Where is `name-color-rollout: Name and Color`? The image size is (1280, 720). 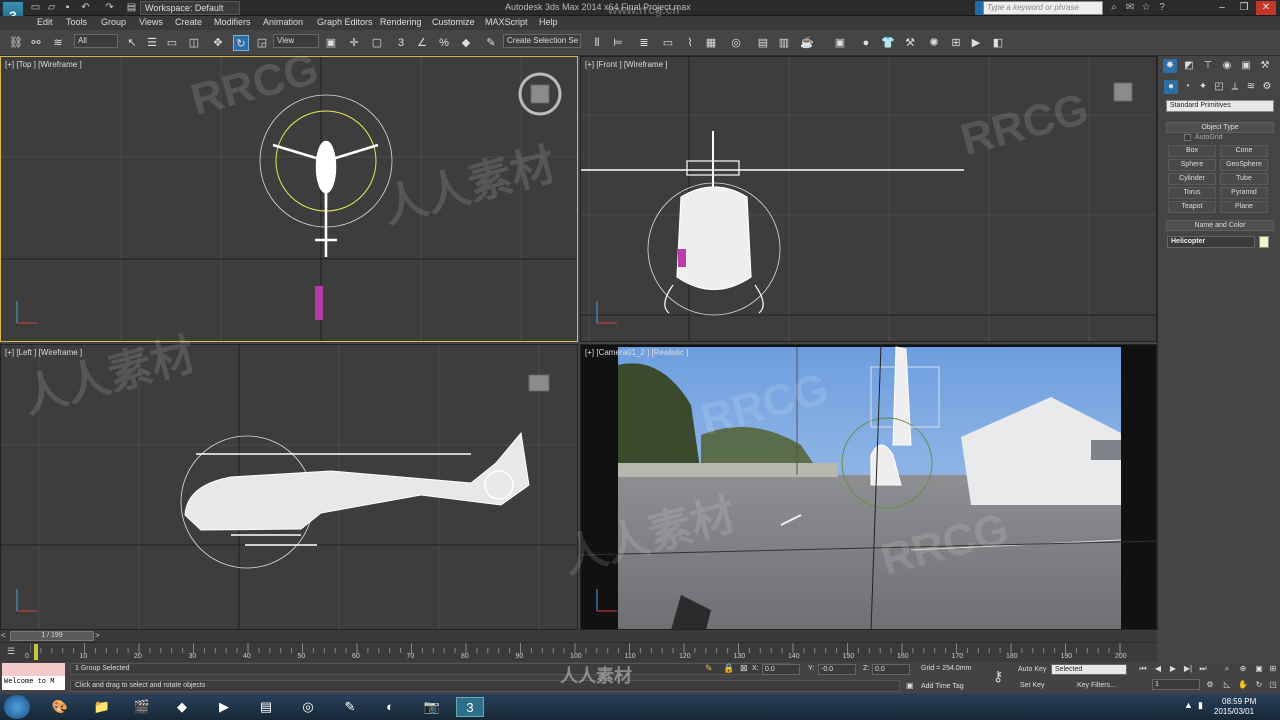
name-color-rollout: Name and Color is located at coordinates (1220, 225).